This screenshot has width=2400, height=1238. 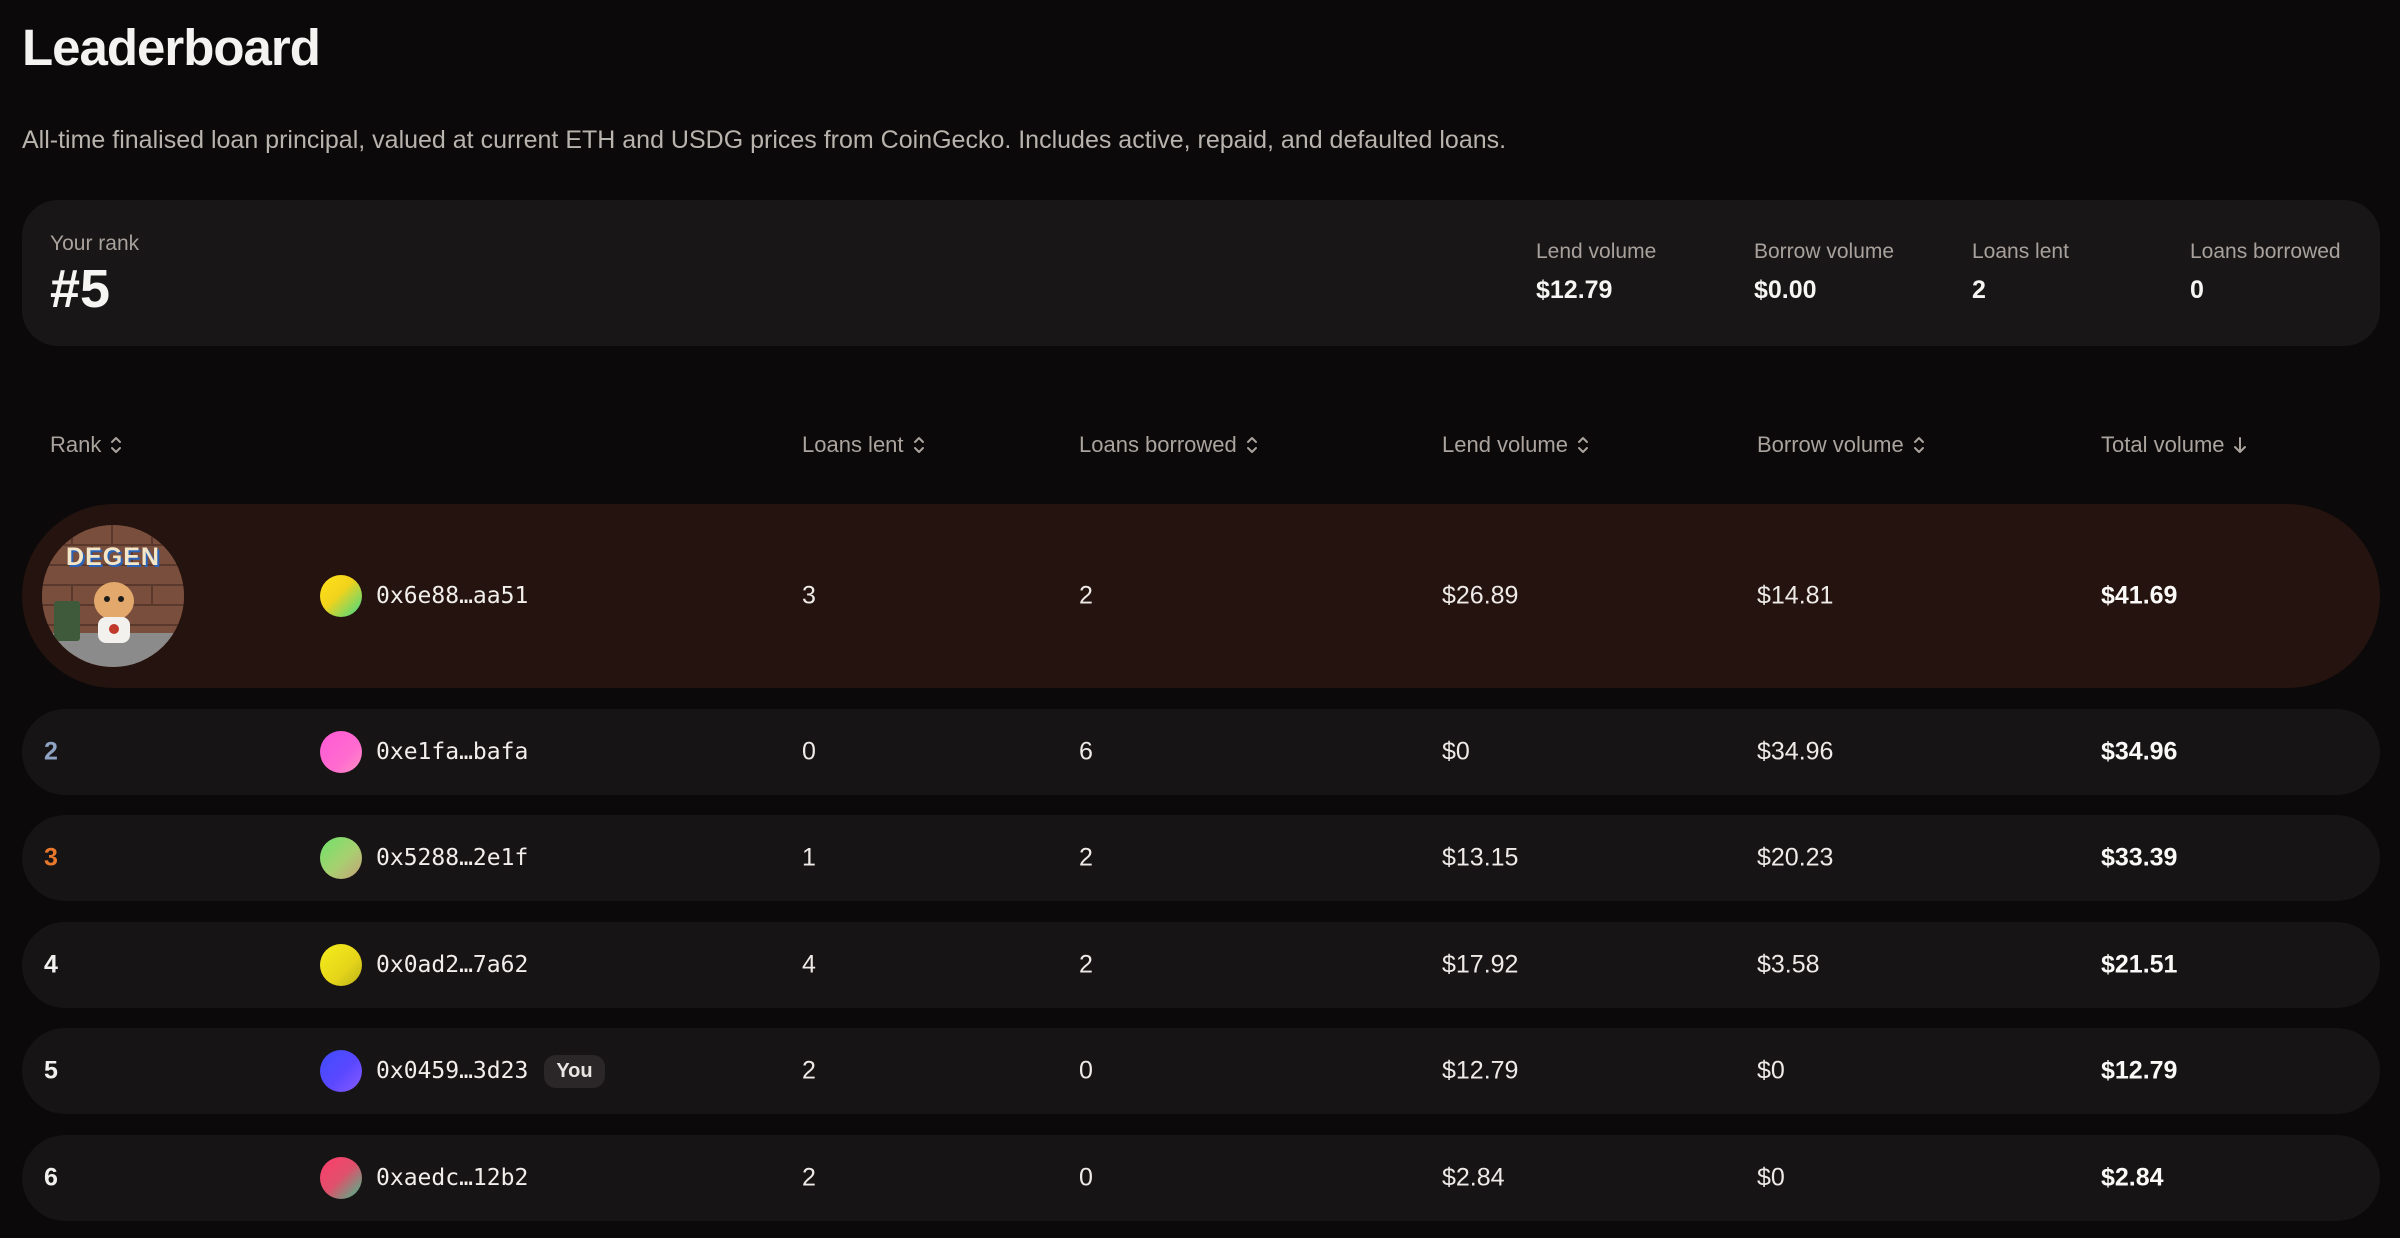 I want to click on rank-value: 4, so click(x=51, y=964).